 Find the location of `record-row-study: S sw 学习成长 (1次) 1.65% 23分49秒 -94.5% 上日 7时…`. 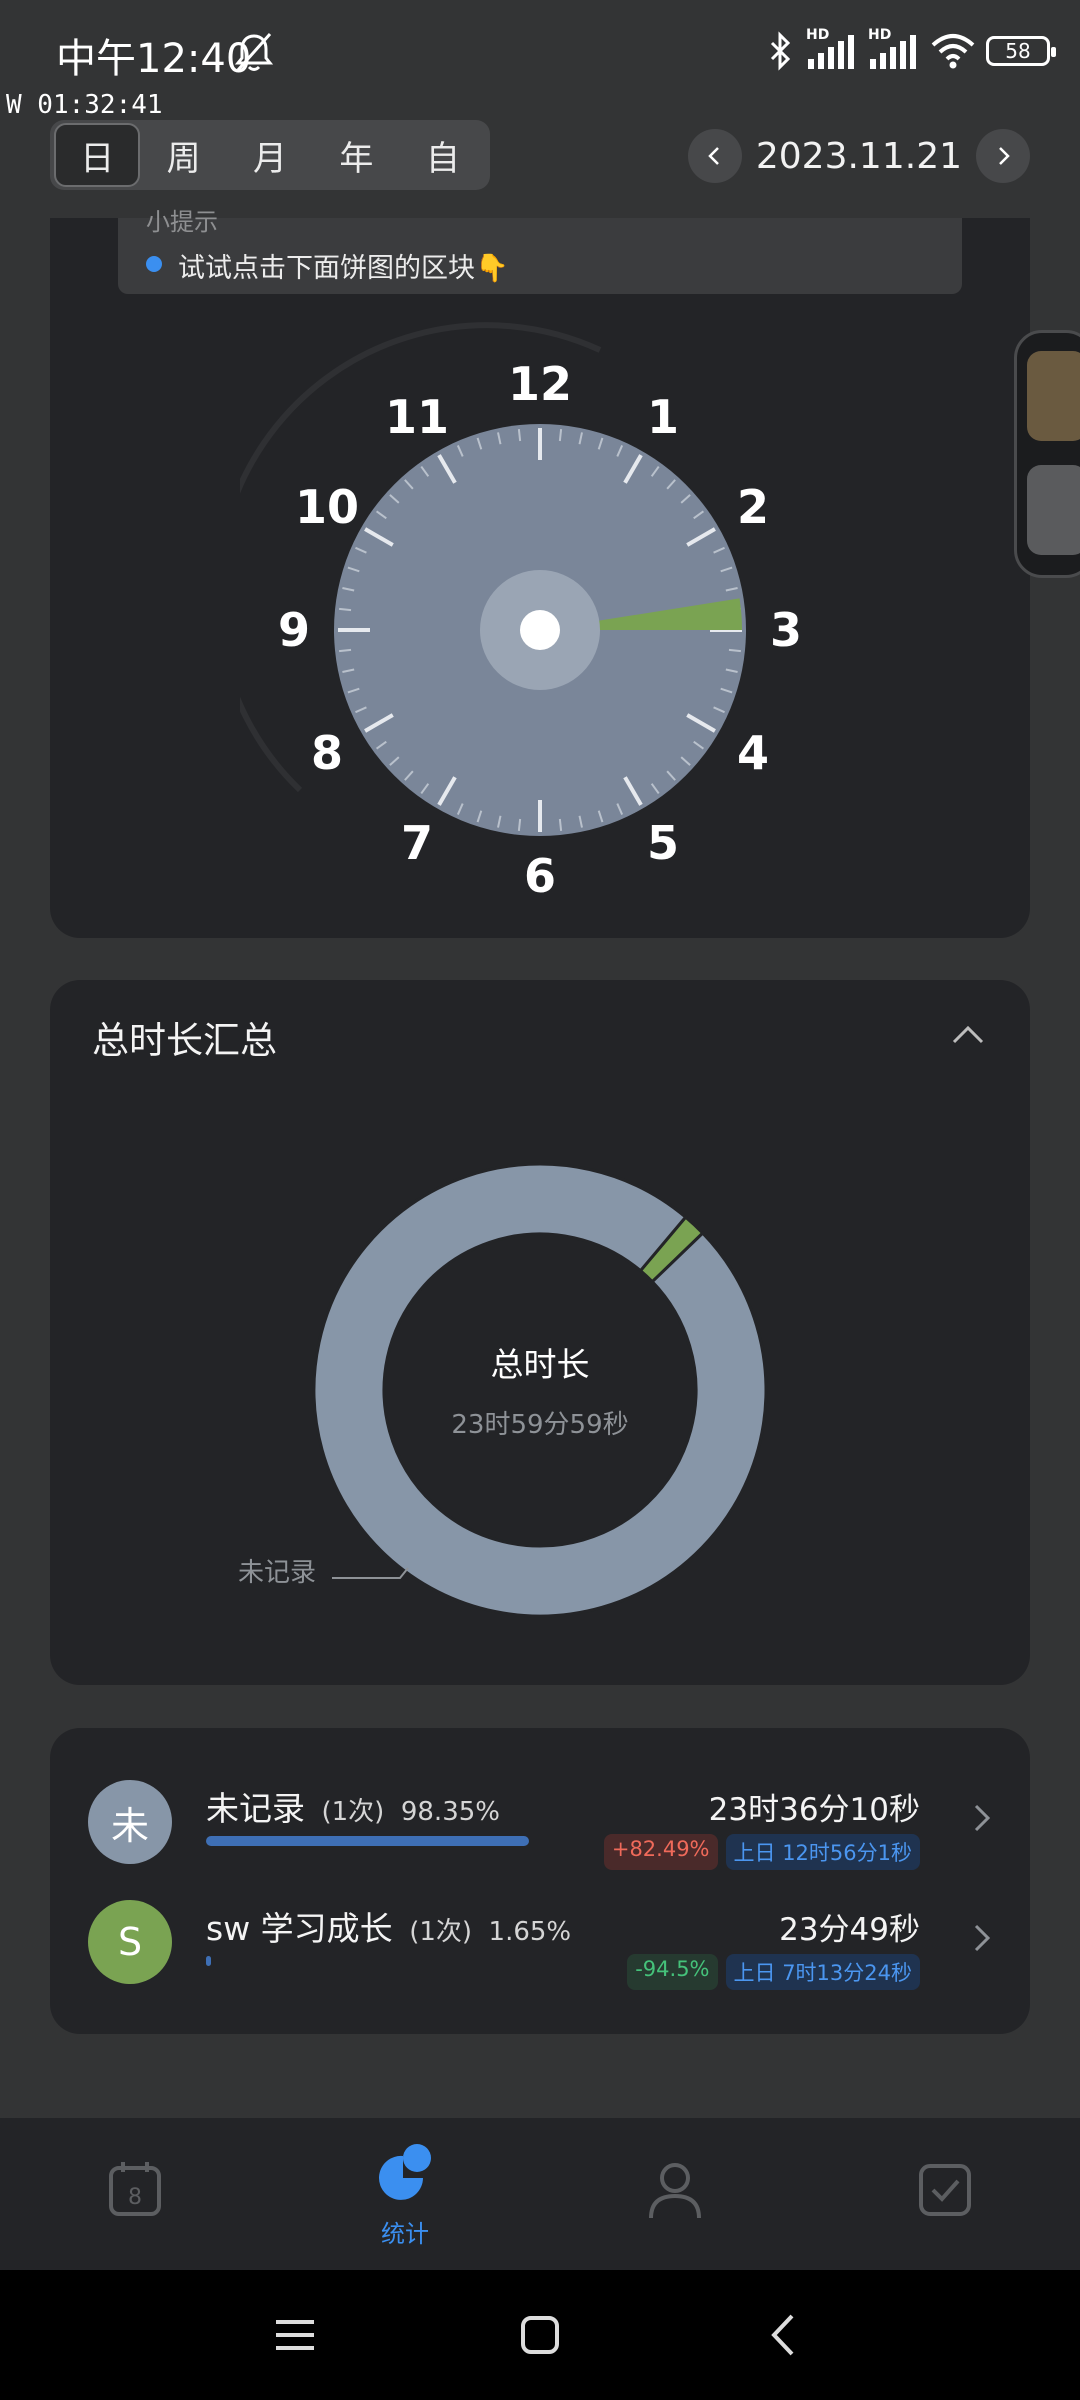

record-row-study: S sw 学习成长 (1次) 1.65% 23分49秒 -94.5% 上日 7时… is located at coordinates (540, 1941).